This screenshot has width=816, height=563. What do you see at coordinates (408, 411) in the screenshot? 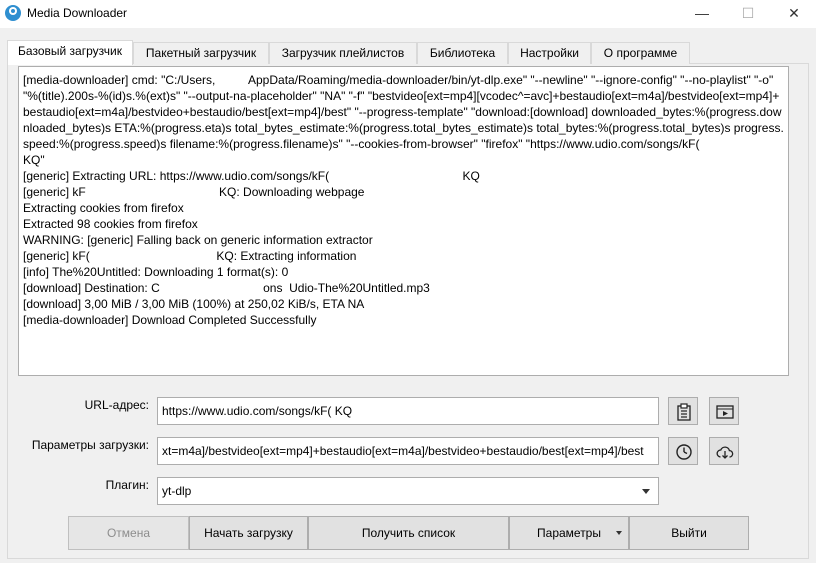
I see `url-input: https://www.udio.com/songs/kF( KQ` at bounding box center [408, 411].